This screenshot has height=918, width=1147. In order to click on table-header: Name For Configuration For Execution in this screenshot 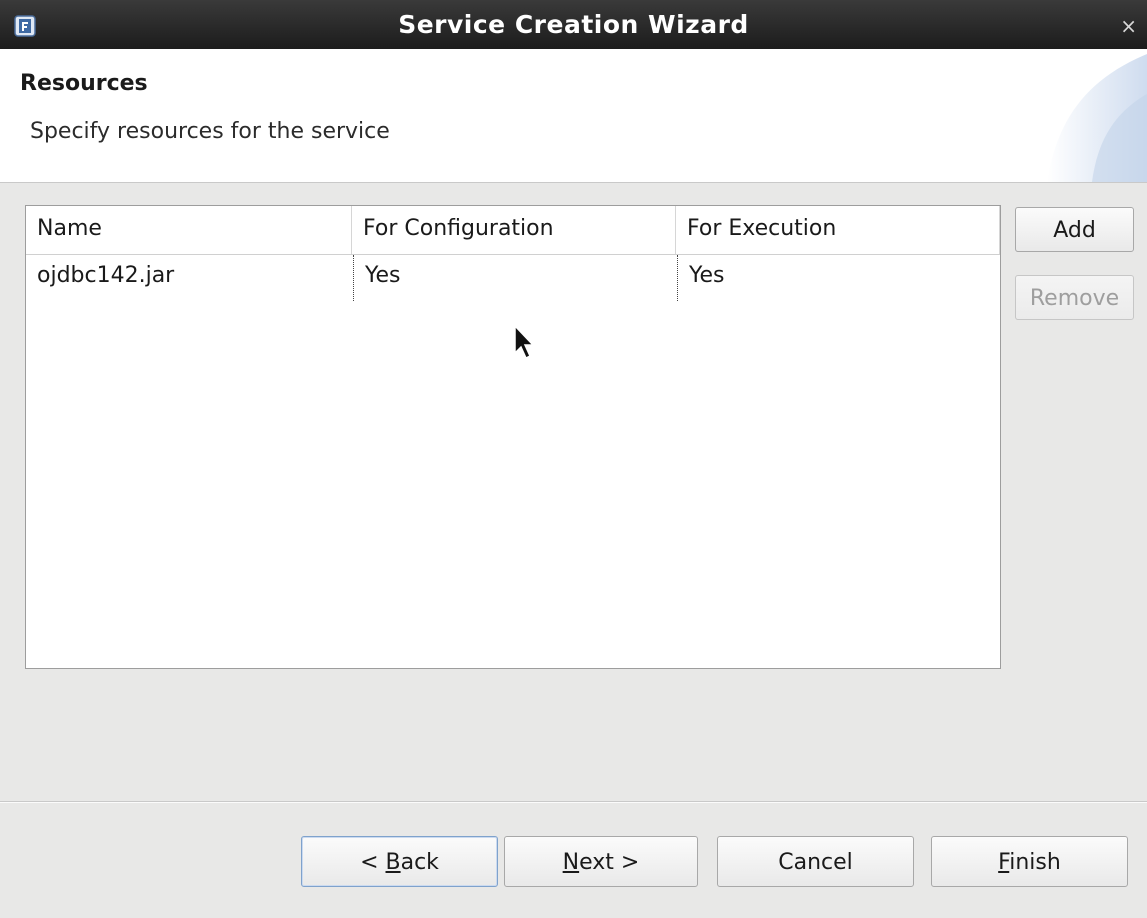, I will do `click(513, 230)`.